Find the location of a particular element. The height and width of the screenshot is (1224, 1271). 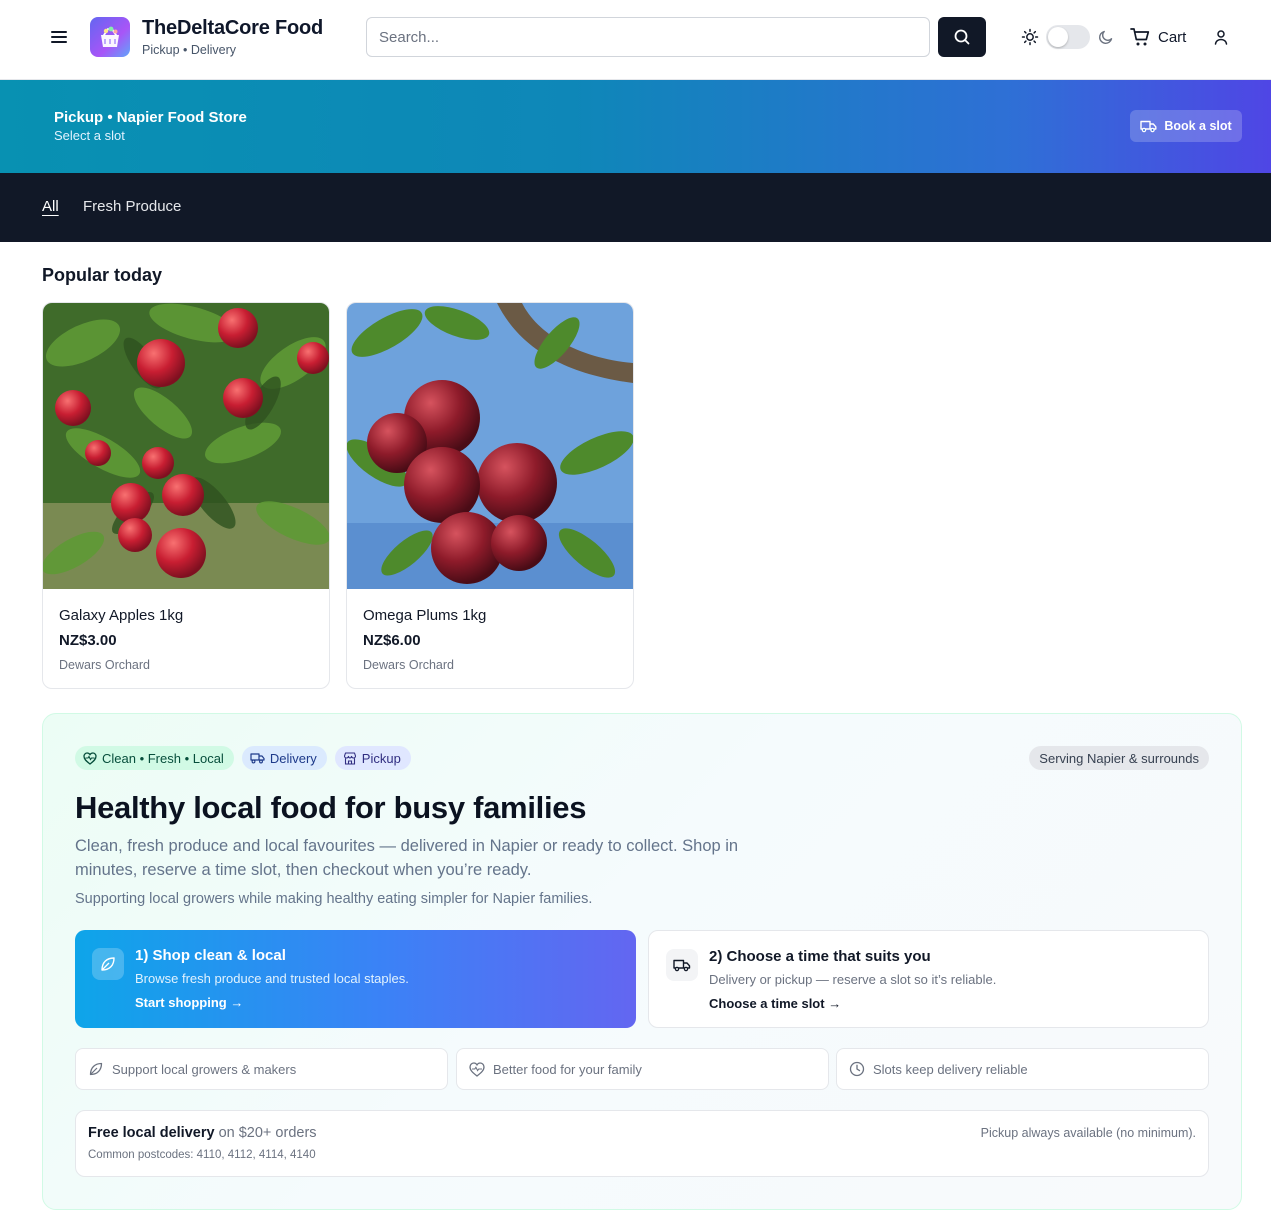

pill-delivery: Delivery is located at coordinates (284, 758).